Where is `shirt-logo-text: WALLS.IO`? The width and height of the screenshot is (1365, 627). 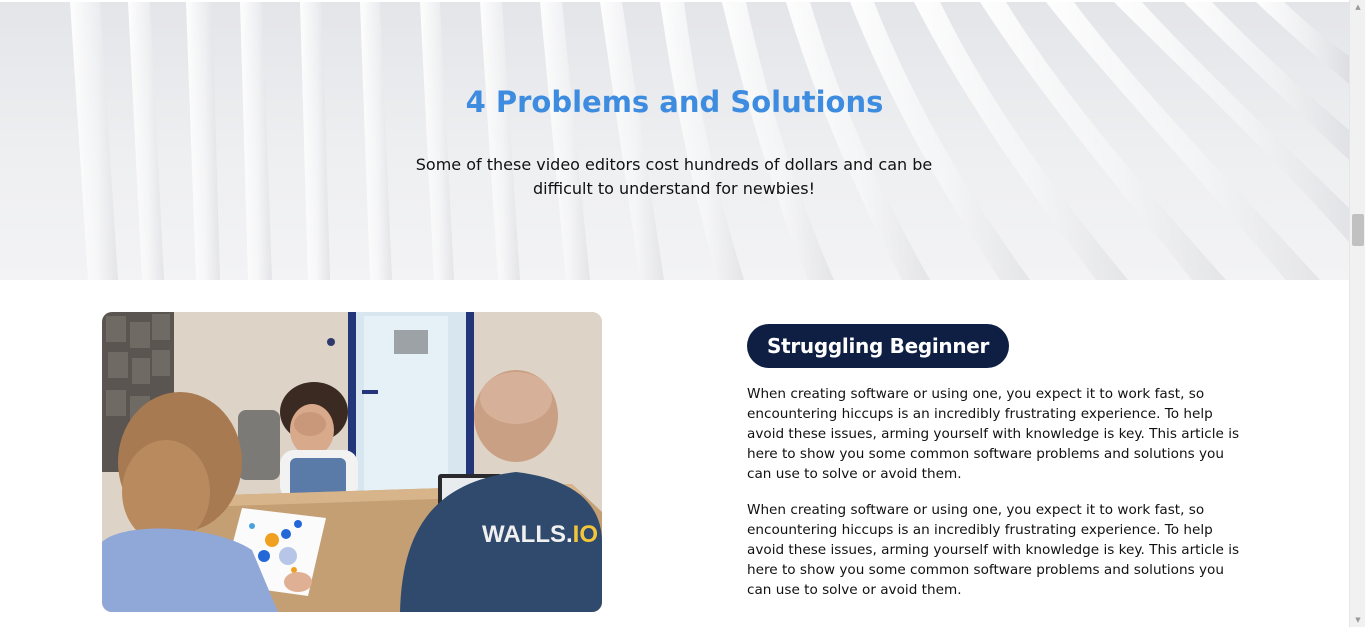
shirt-logo-text: WALLS.IO is located at coordinates (540, 534).